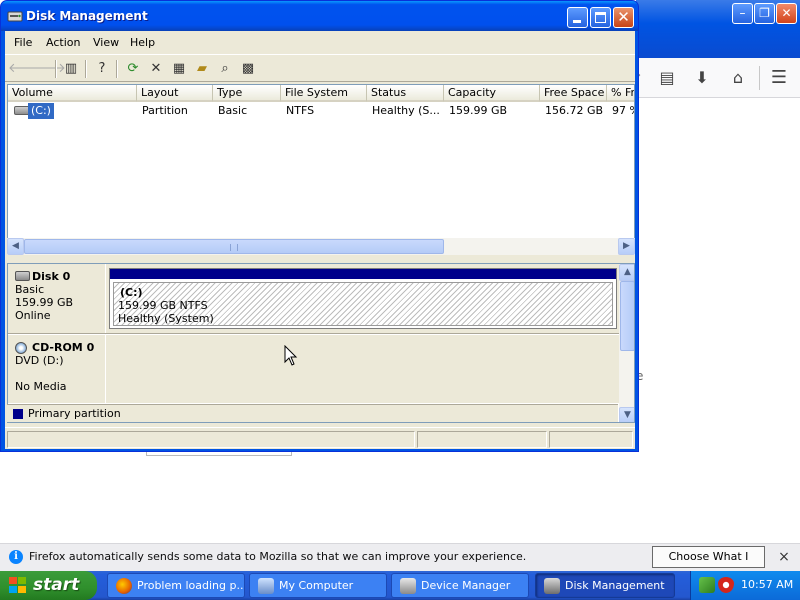 Image resolution: width=800 pixels, height=600 pixels. What do you see at coordinates (165, 110) in the screenshot?
I see `cell-layout: Partition` at bounding box center [165, 110].